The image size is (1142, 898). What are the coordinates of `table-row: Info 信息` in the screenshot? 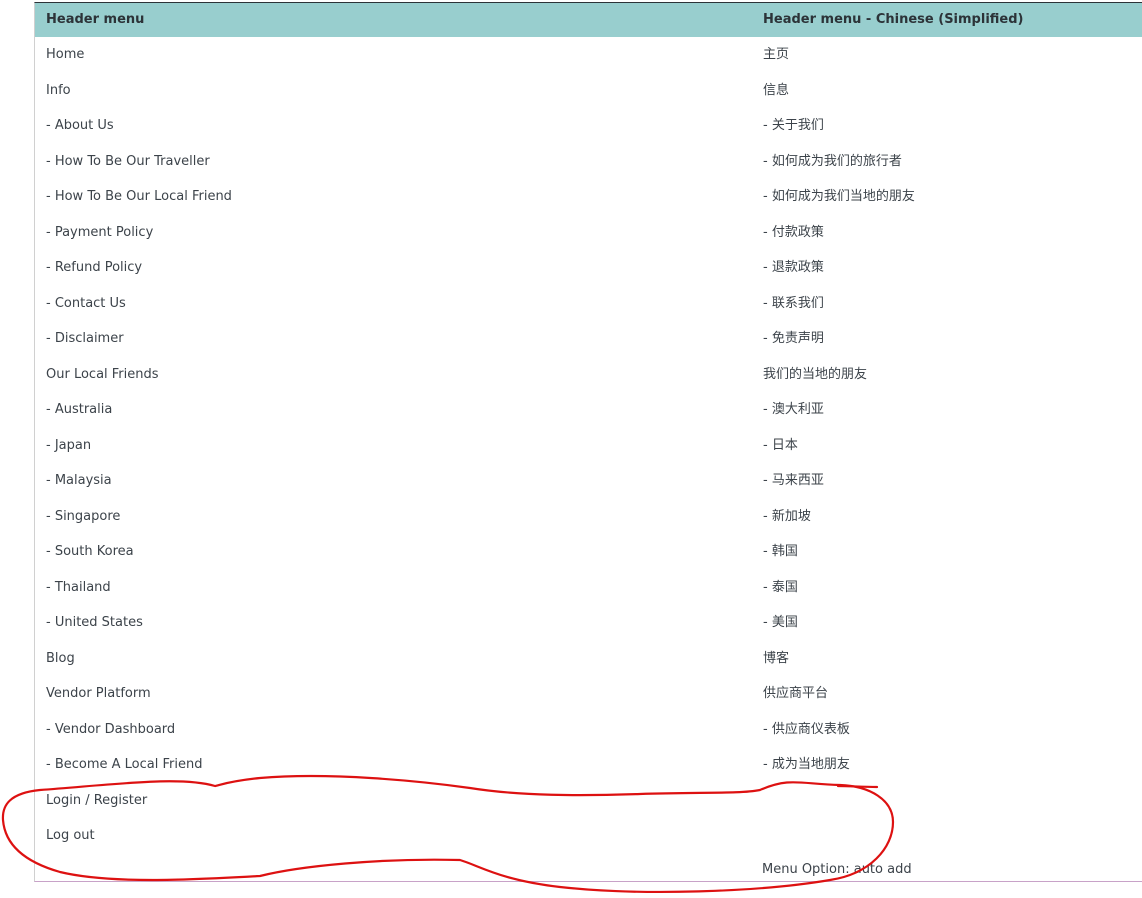 It's located at (588, 91).